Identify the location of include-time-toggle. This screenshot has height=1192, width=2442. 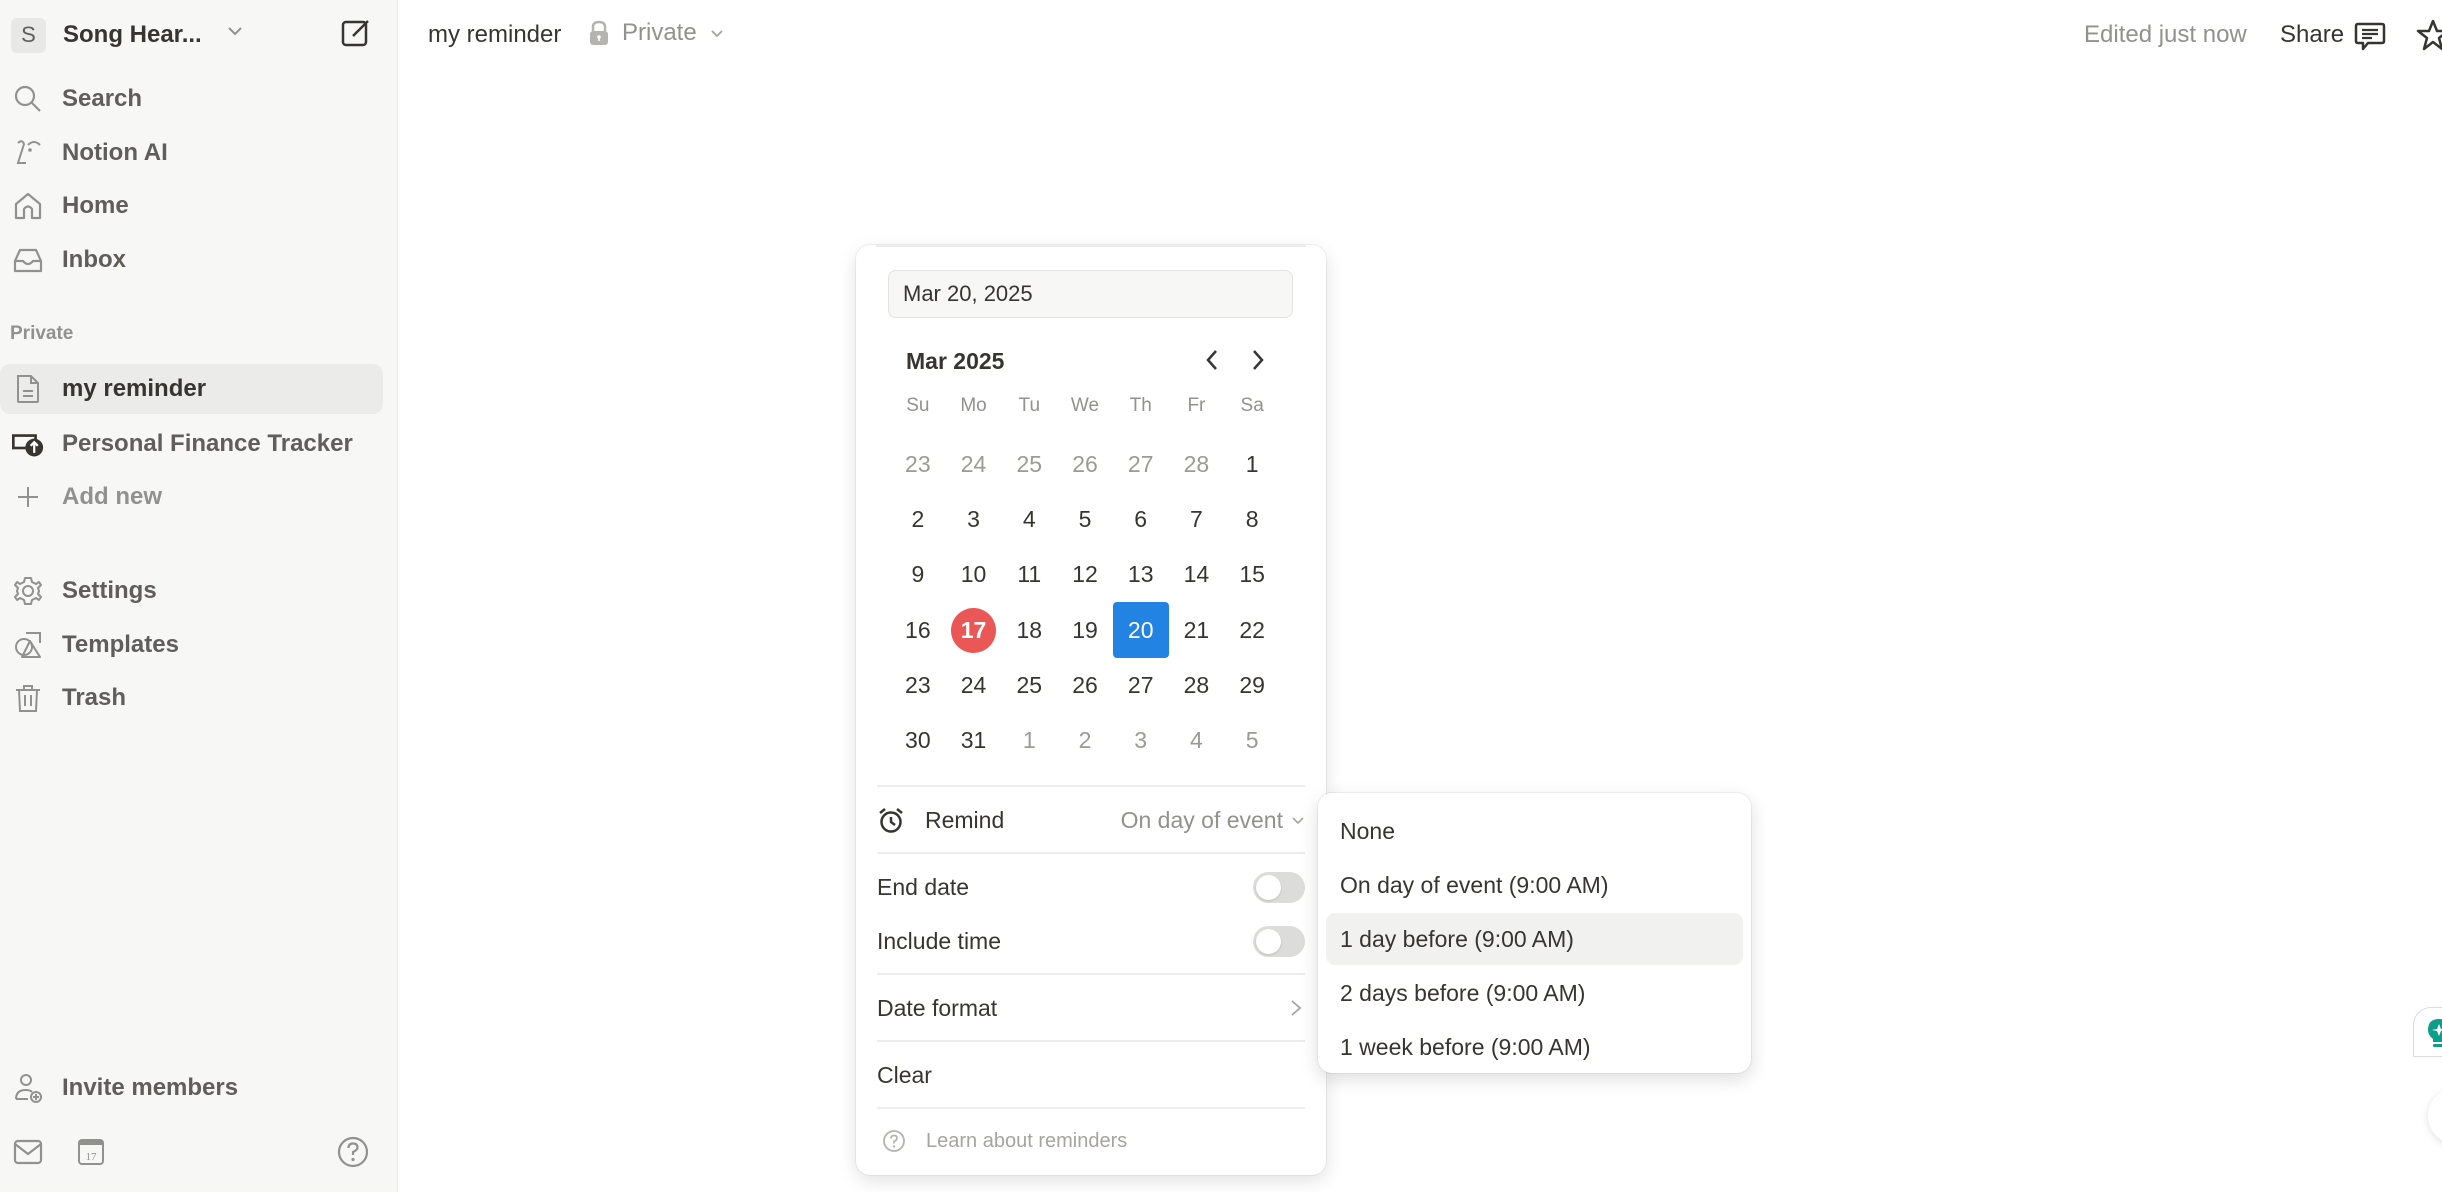
(1279, 941).